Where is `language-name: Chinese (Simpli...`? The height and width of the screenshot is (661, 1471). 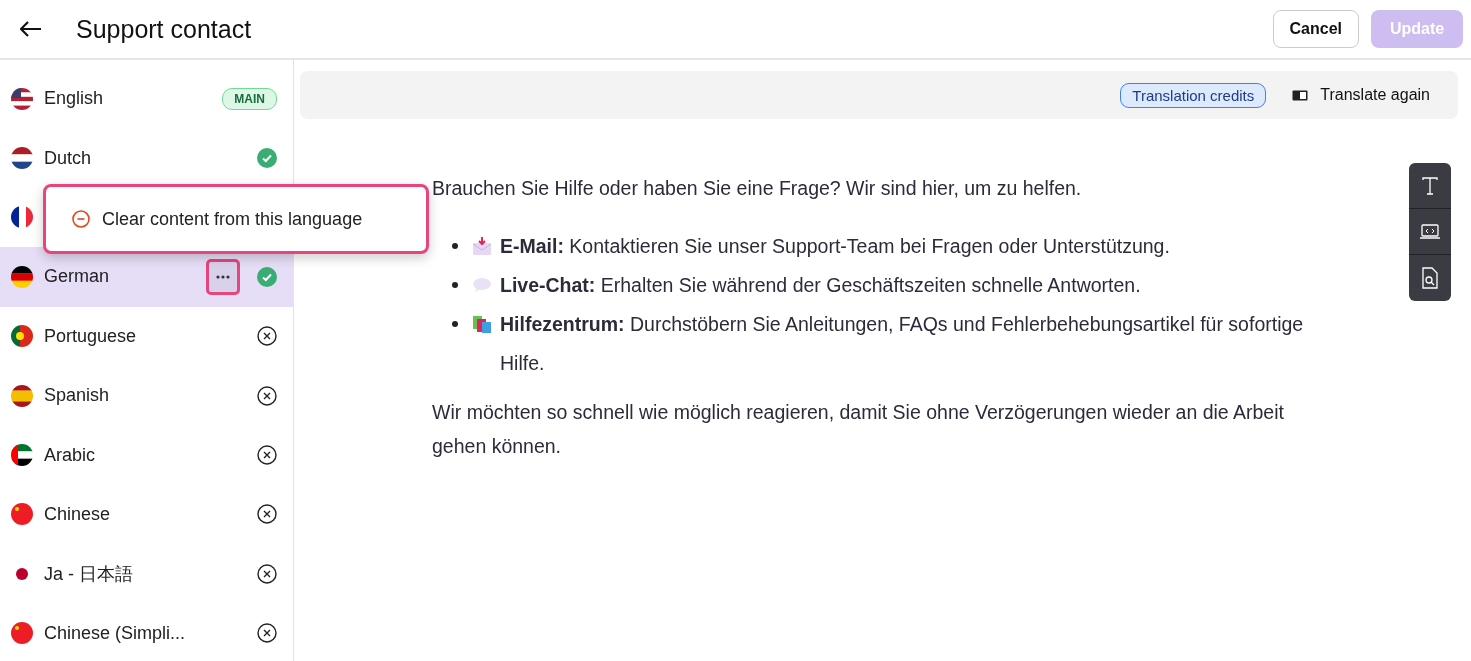
language-name: Chinese (Simpli... is located at coordinates (115, 633).